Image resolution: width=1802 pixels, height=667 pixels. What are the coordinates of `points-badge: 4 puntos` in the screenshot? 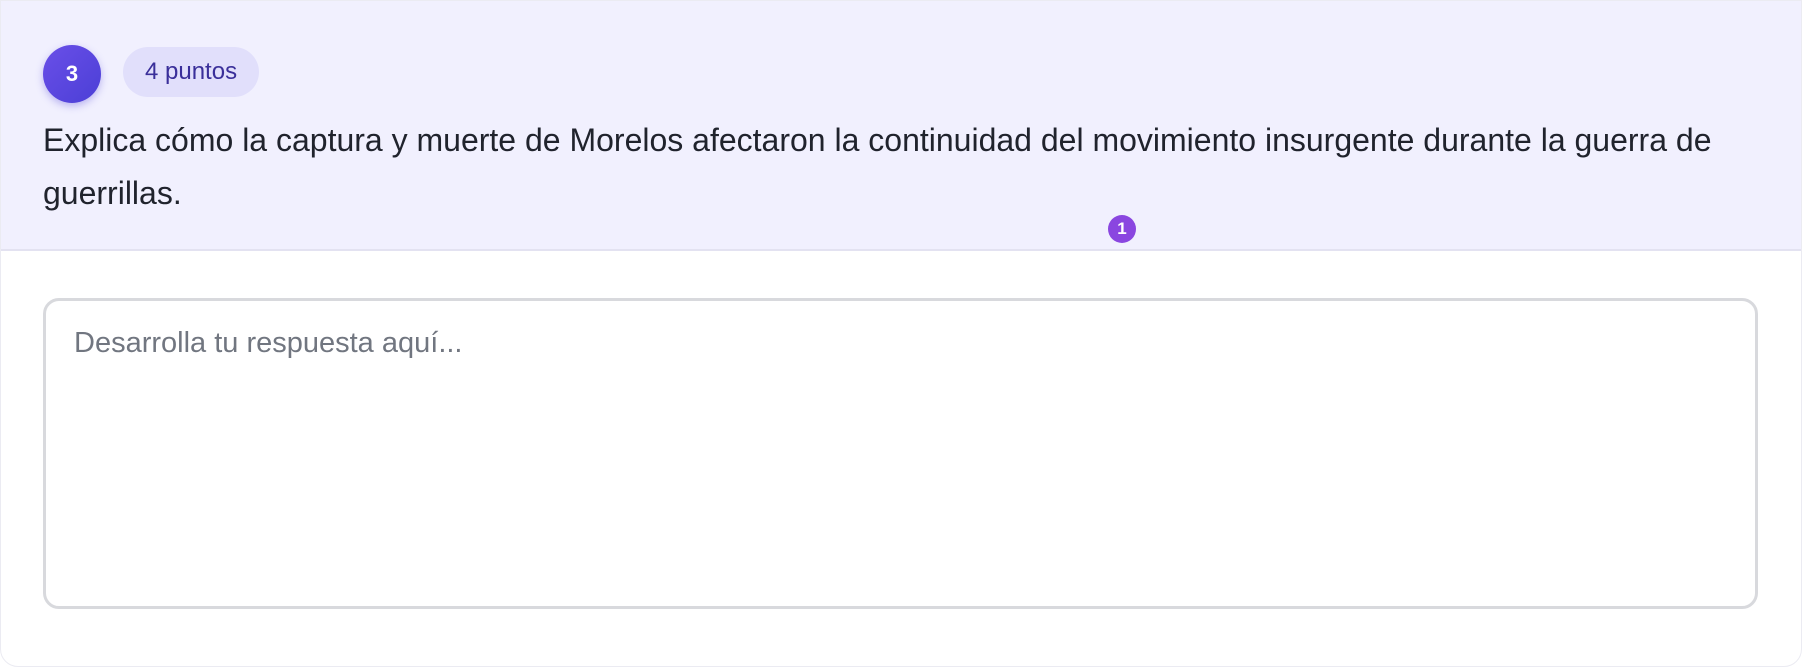 It's located at (191, 72).